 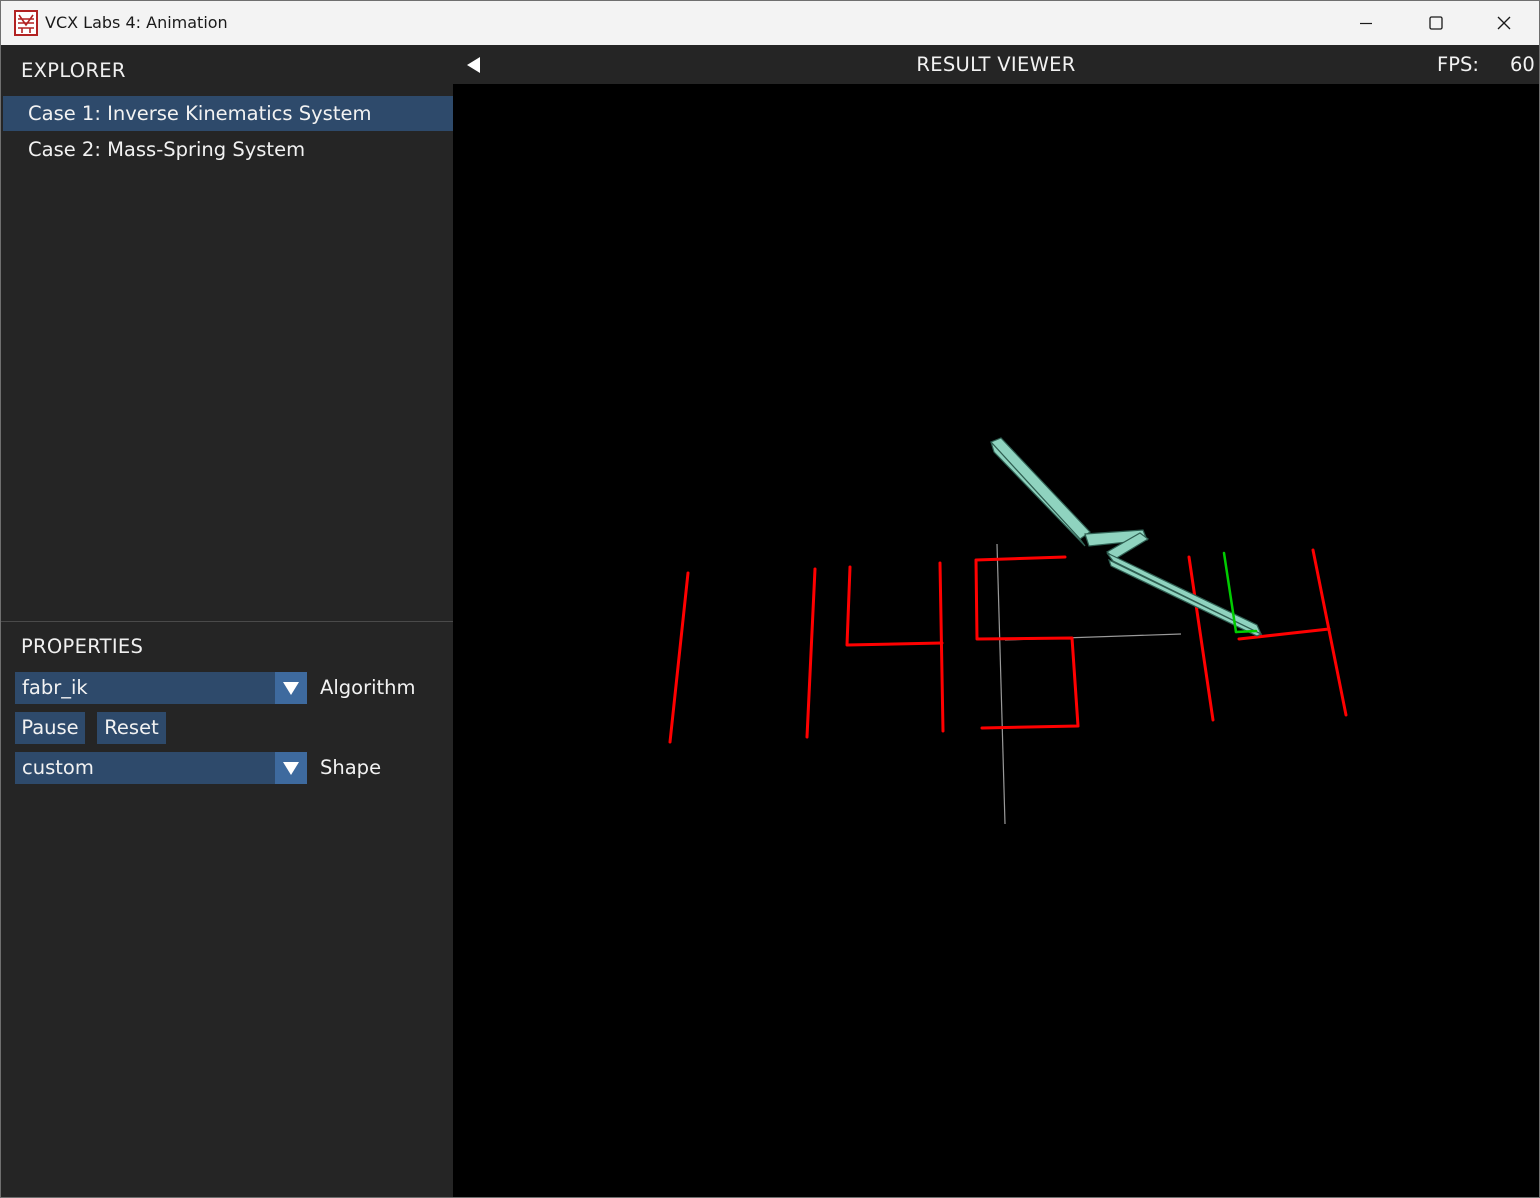 What do you see at coordinates (1522, 64) in the screenshot?
I see `fps-value: 60` at bounding box center [1522, 64].